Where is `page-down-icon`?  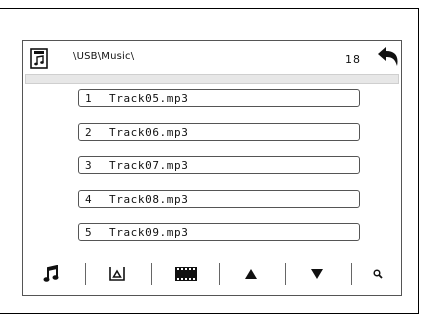 page-down-icon is located at coordinates (317, 274).